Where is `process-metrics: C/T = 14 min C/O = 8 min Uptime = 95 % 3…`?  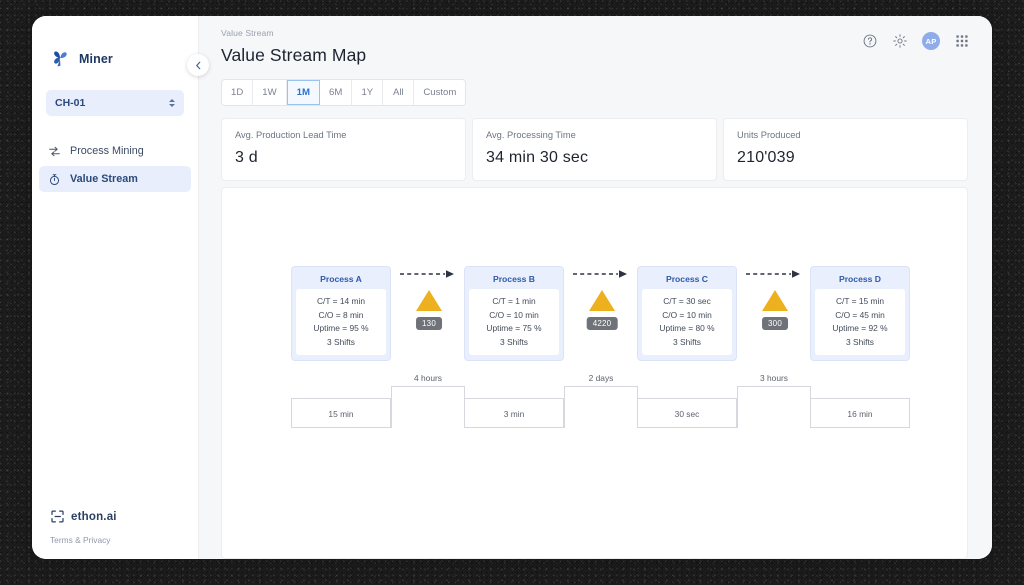
process-metrics: C/T = 14 min C/O = 8 min Uptime = 95 % 3… is located at coordinates (341, 322).